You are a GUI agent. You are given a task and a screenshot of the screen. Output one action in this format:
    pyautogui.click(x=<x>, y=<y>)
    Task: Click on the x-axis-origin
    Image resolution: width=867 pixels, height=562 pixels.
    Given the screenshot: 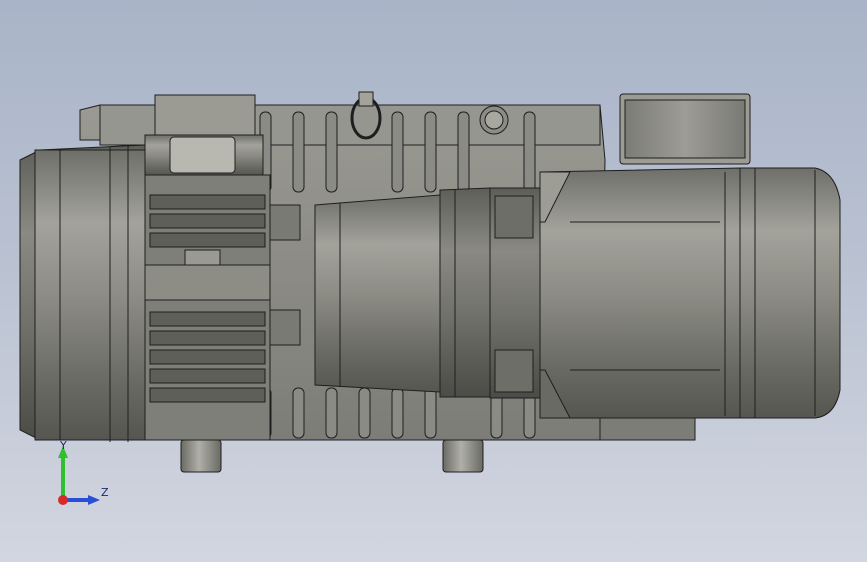 What is the action you would take?
    pyautogui.click(x=63, y=500)
    